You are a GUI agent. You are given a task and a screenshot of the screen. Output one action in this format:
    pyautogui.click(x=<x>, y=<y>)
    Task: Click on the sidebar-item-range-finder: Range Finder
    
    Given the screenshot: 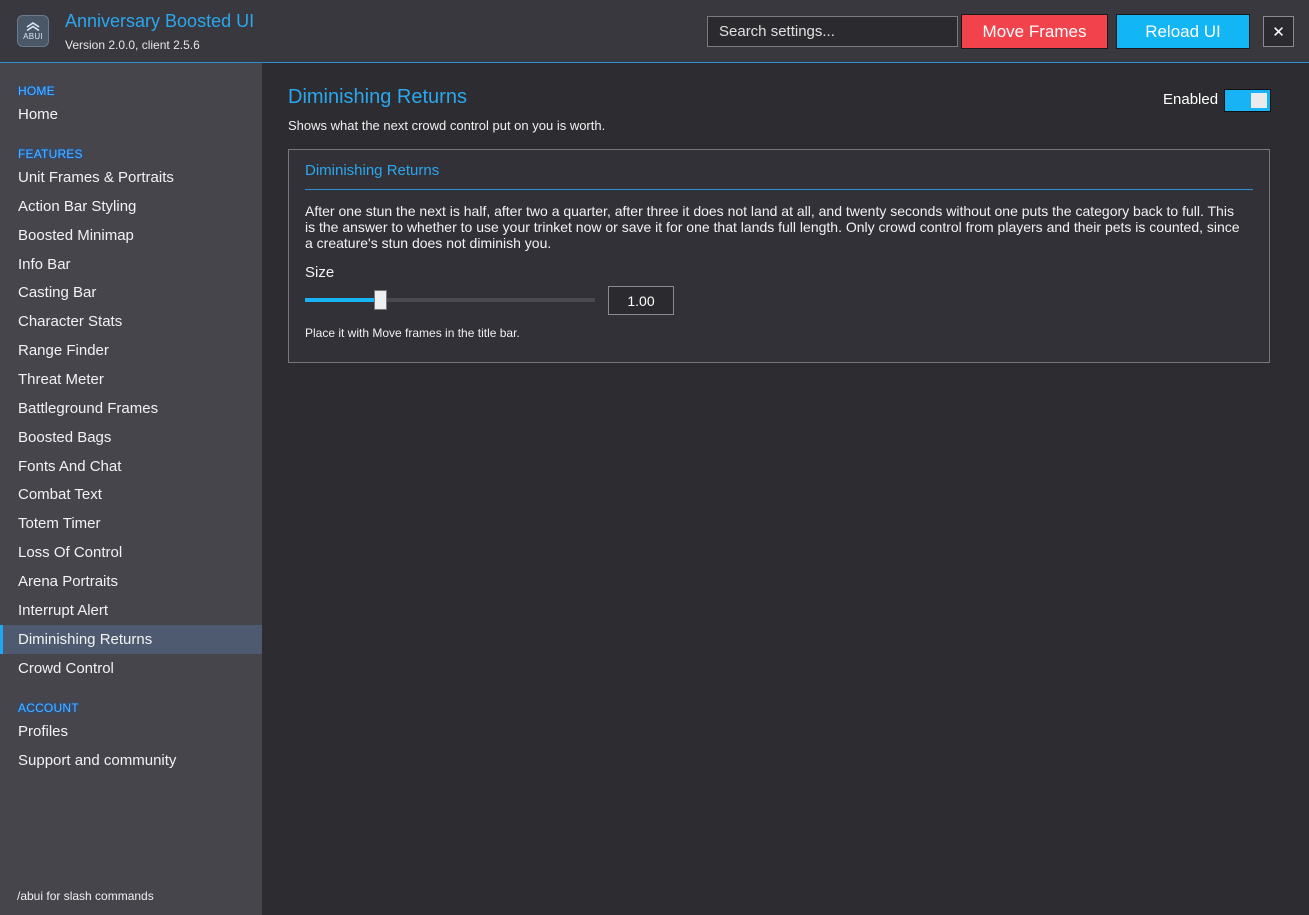 What is the action you would take?
    pyautogui.click(x=131, y=350)
    